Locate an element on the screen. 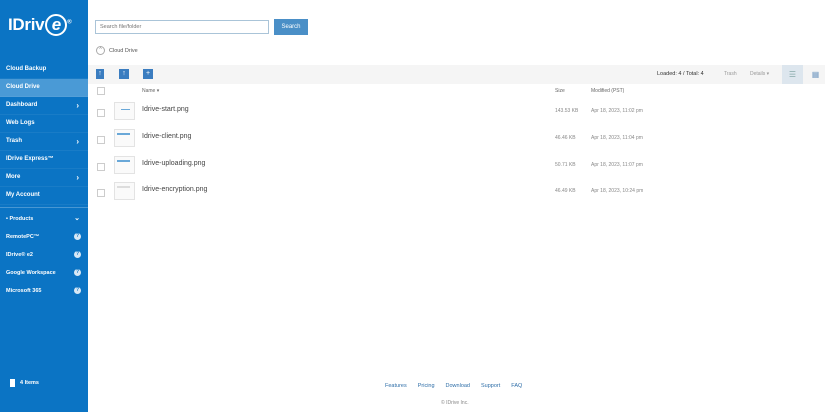 This screenshot has width=825, height=412. footer-links: Features Pricing Download Support FAQ is located at coordinates (453, 386).